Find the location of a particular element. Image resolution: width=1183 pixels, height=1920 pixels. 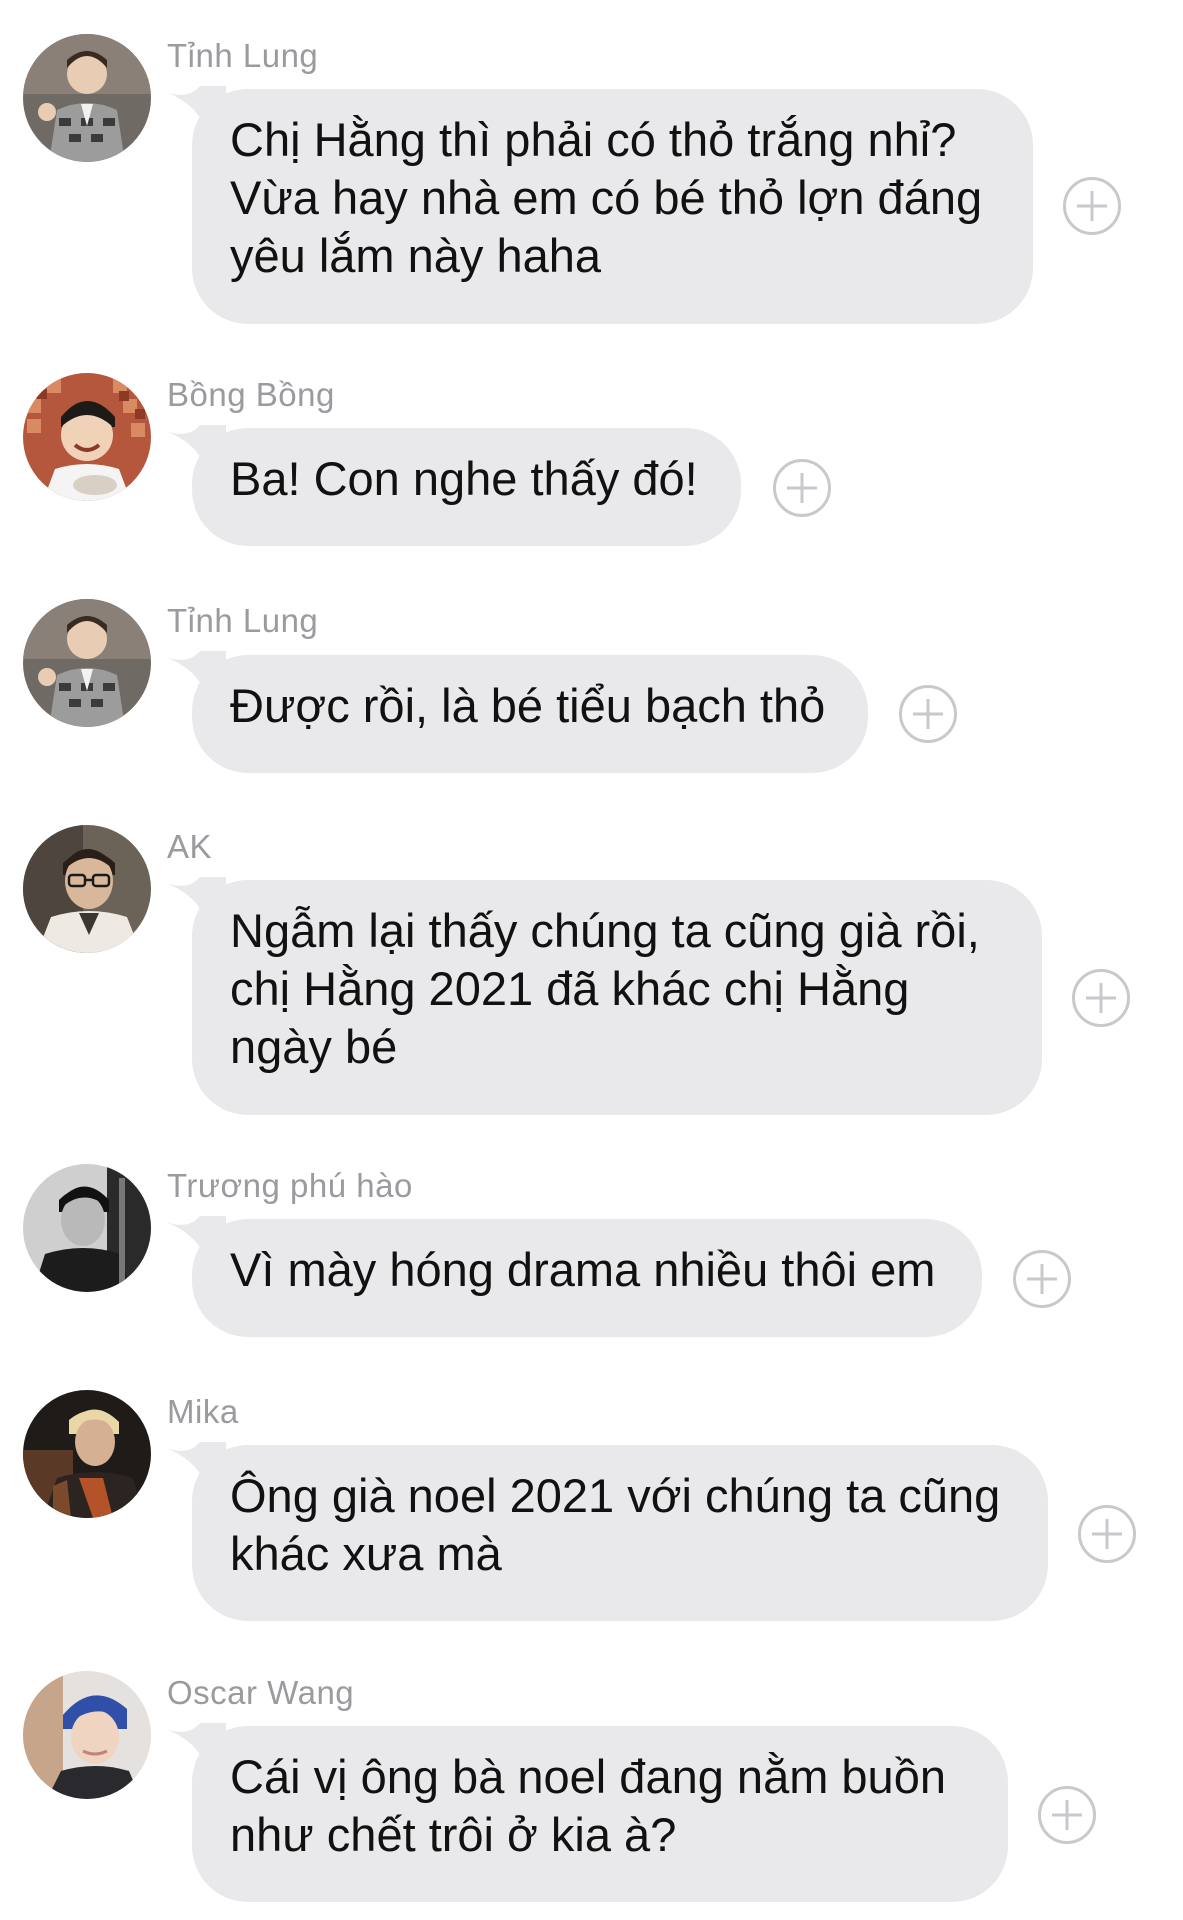

sender-name: Oscar Wang is located at coordinates (261, 1692).